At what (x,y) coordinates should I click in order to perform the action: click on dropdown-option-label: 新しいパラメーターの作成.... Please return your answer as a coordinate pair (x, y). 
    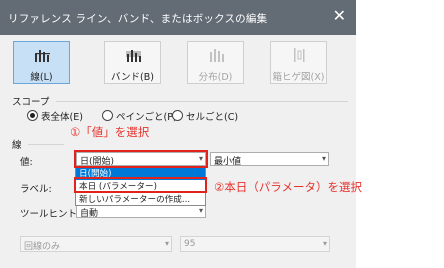
    Looking at the image, I should click on (135, 200).